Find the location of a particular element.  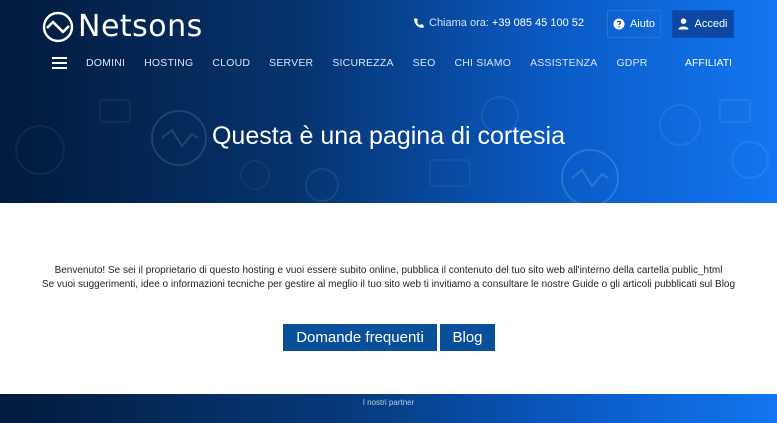

brand-logo: Netsons is located at coordinates (122, 26).